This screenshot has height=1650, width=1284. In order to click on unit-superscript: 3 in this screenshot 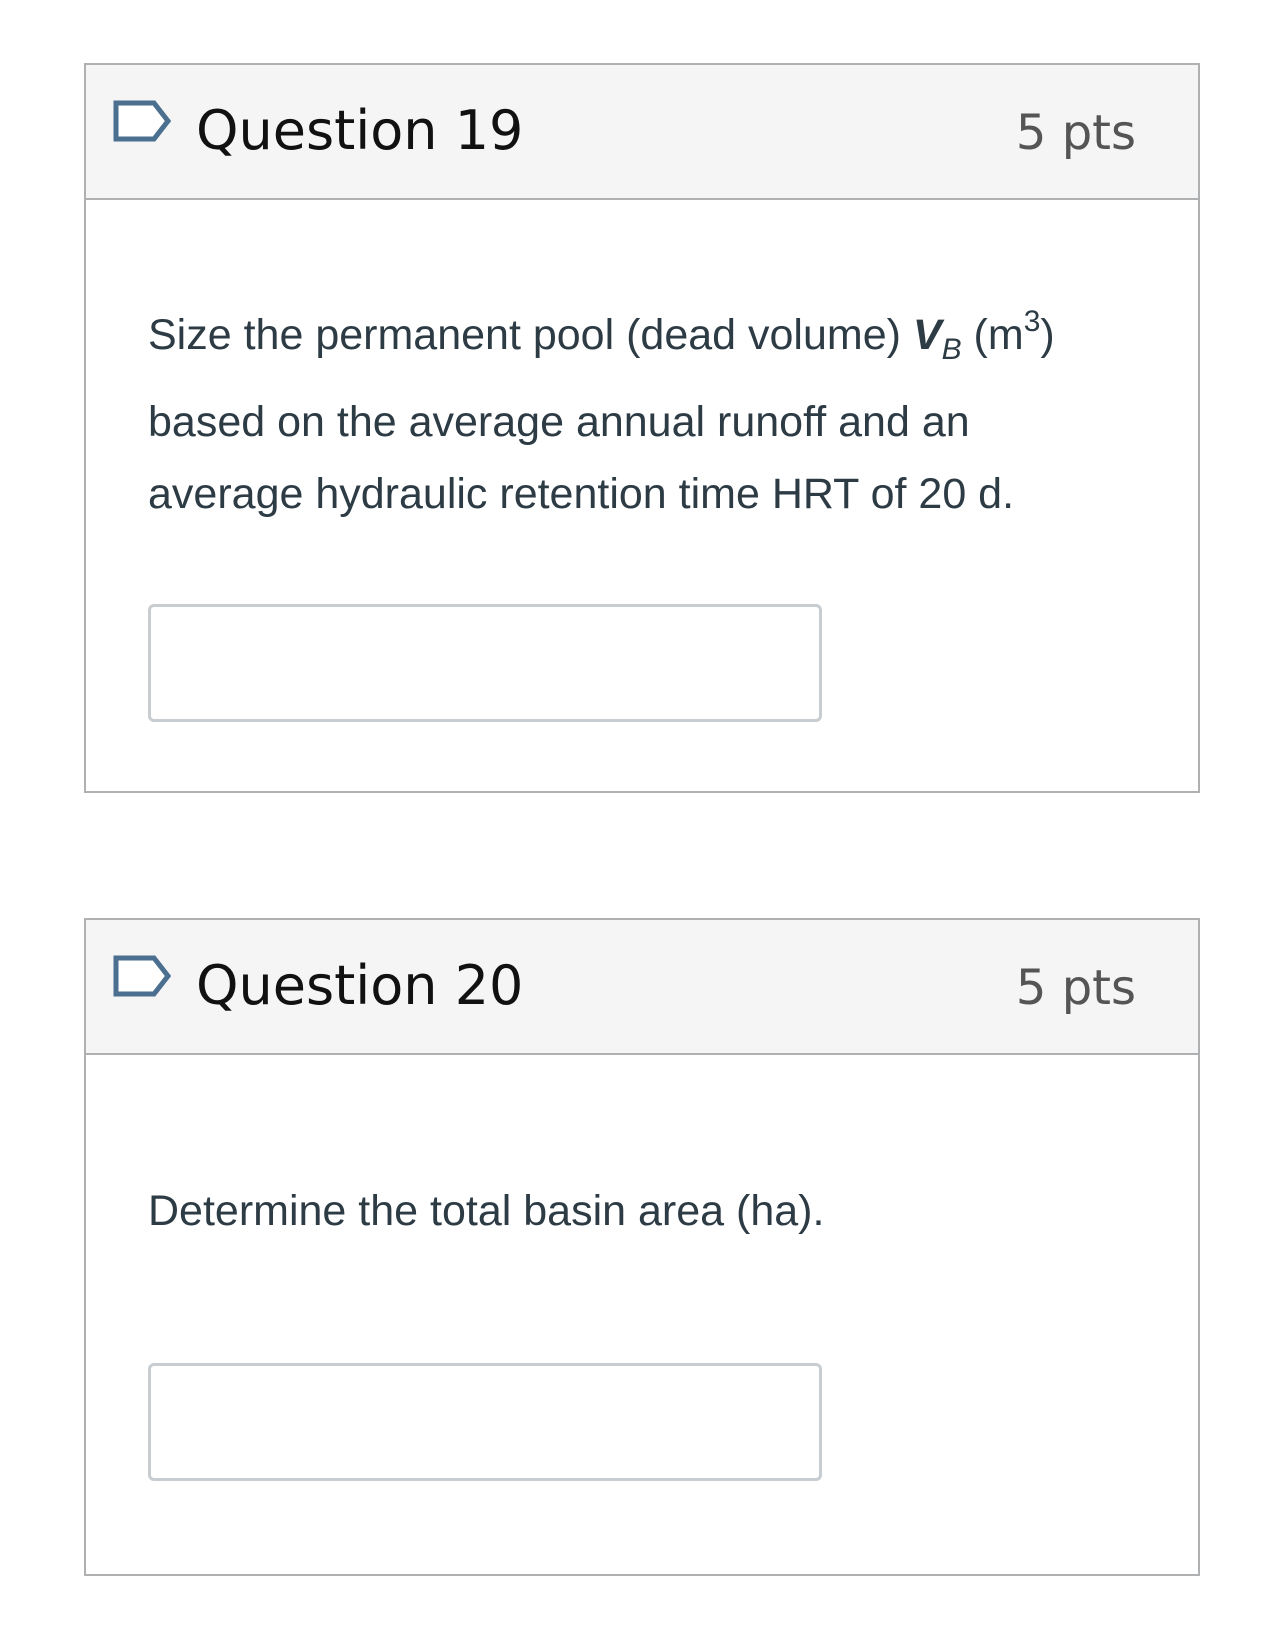, I will do `click(1032, 321)`.